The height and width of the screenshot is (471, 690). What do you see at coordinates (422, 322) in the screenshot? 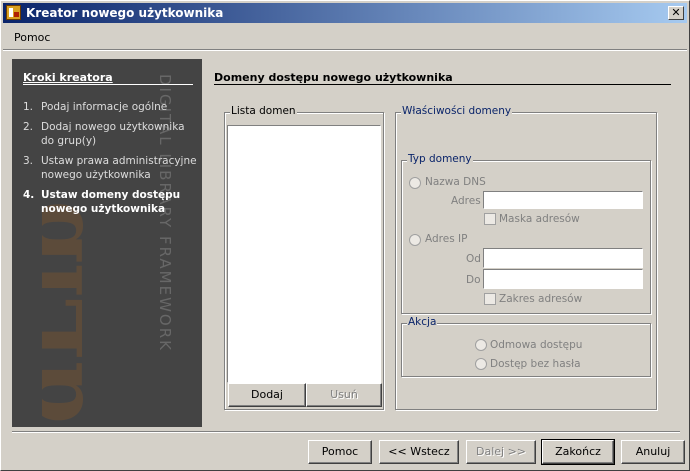
I see `action-label: Akcja` at bounding box center [422, 322].